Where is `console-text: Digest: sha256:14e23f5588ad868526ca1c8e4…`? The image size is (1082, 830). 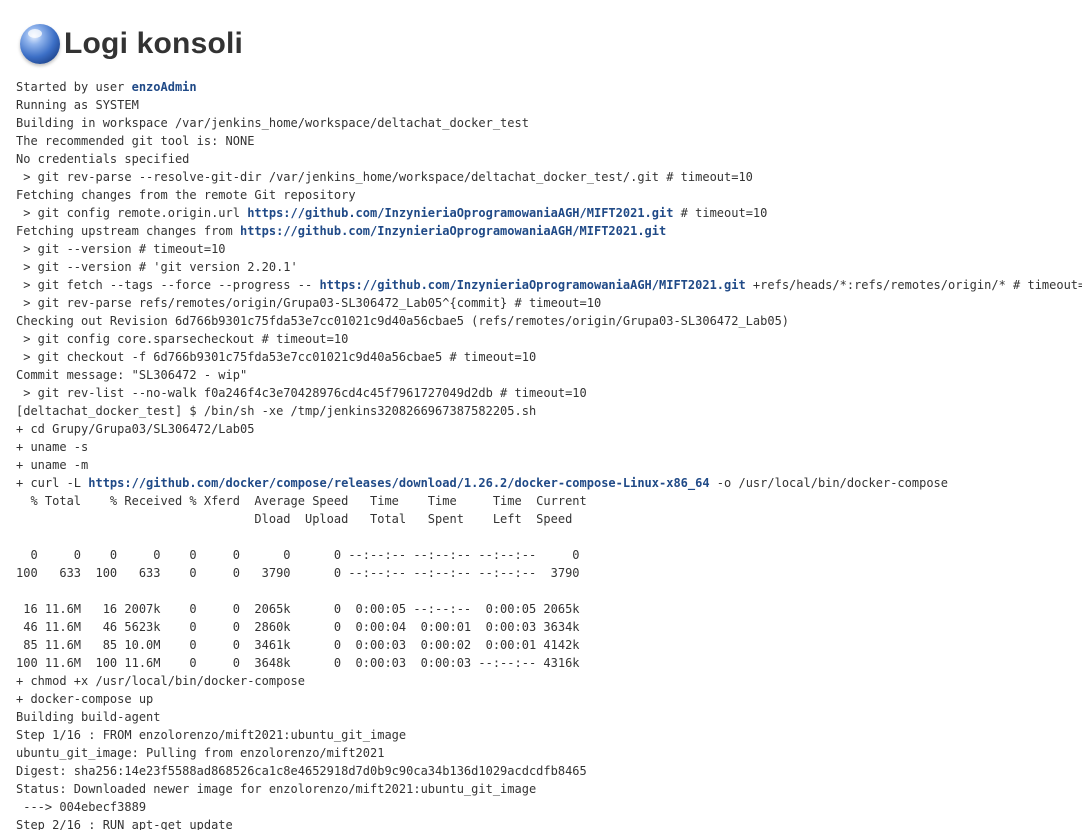 console-text: Digest: sha256:14e23f5588ad868526ca1c8e4… is located at coordinates (301, 771).